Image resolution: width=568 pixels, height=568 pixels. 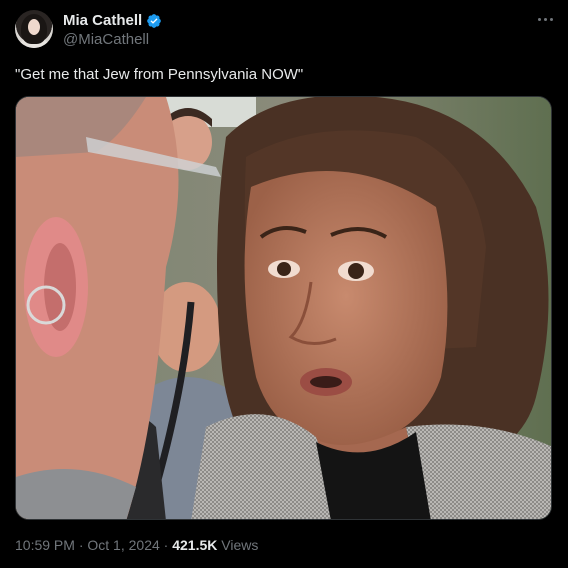 What do you see at coordinates (545, 19) in the screenshot?
I see `more-options-icon` at bounding box center [545, 19].